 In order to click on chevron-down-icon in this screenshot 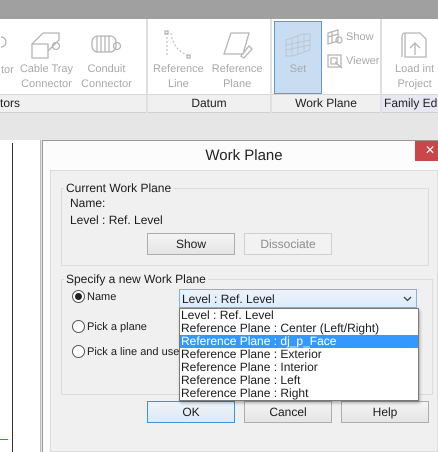, I will do `click(407, 299)`.